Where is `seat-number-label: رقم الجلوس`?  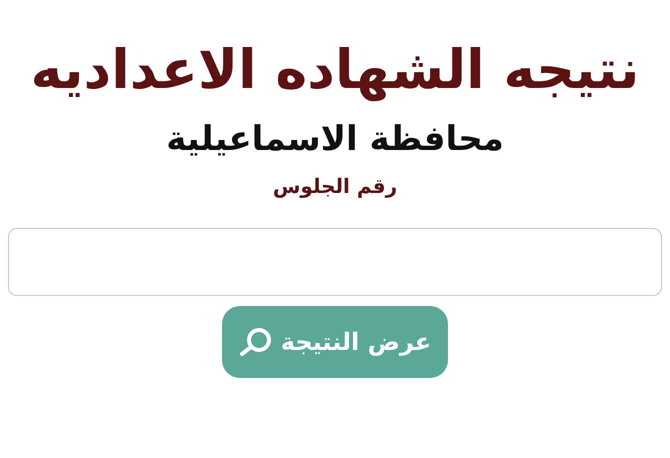
seat-number-label: رقم الجلوس is located at coordinates (335, 186).